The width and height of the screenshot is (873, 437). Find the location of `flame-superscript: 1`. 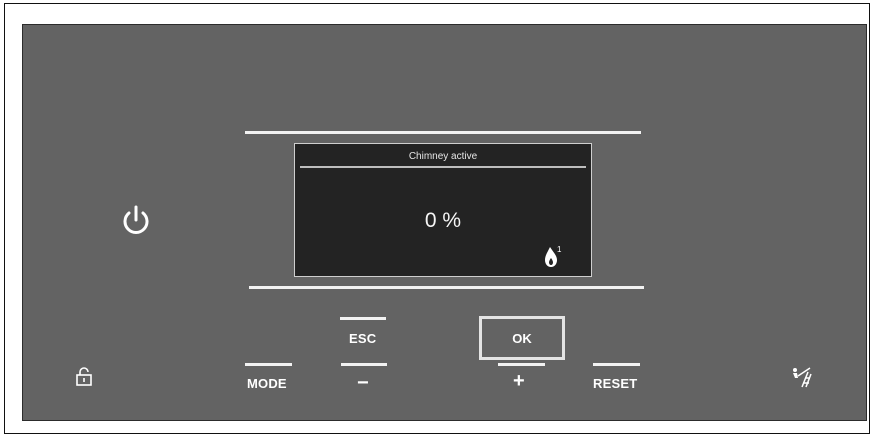

flame-superscript: 1 is located at coordinates (559, 249).